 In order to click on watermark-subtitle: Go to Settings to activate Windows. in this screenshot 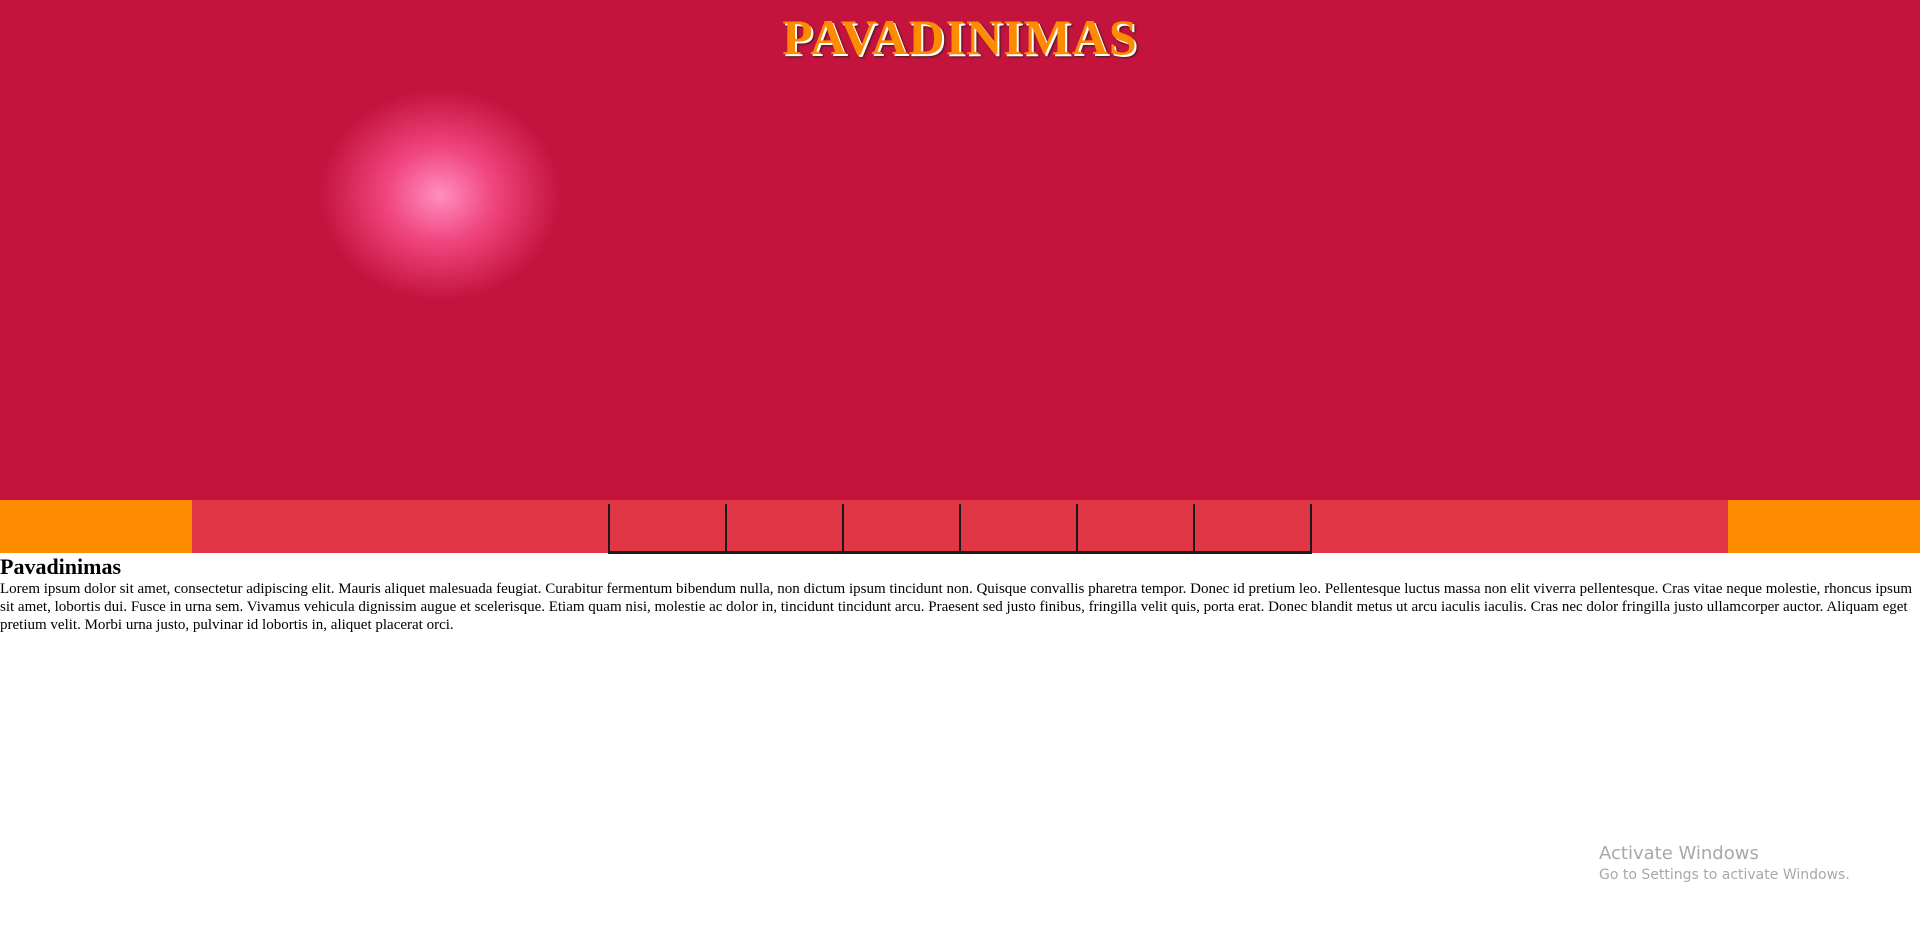, I will do `click(1724, 875)`.